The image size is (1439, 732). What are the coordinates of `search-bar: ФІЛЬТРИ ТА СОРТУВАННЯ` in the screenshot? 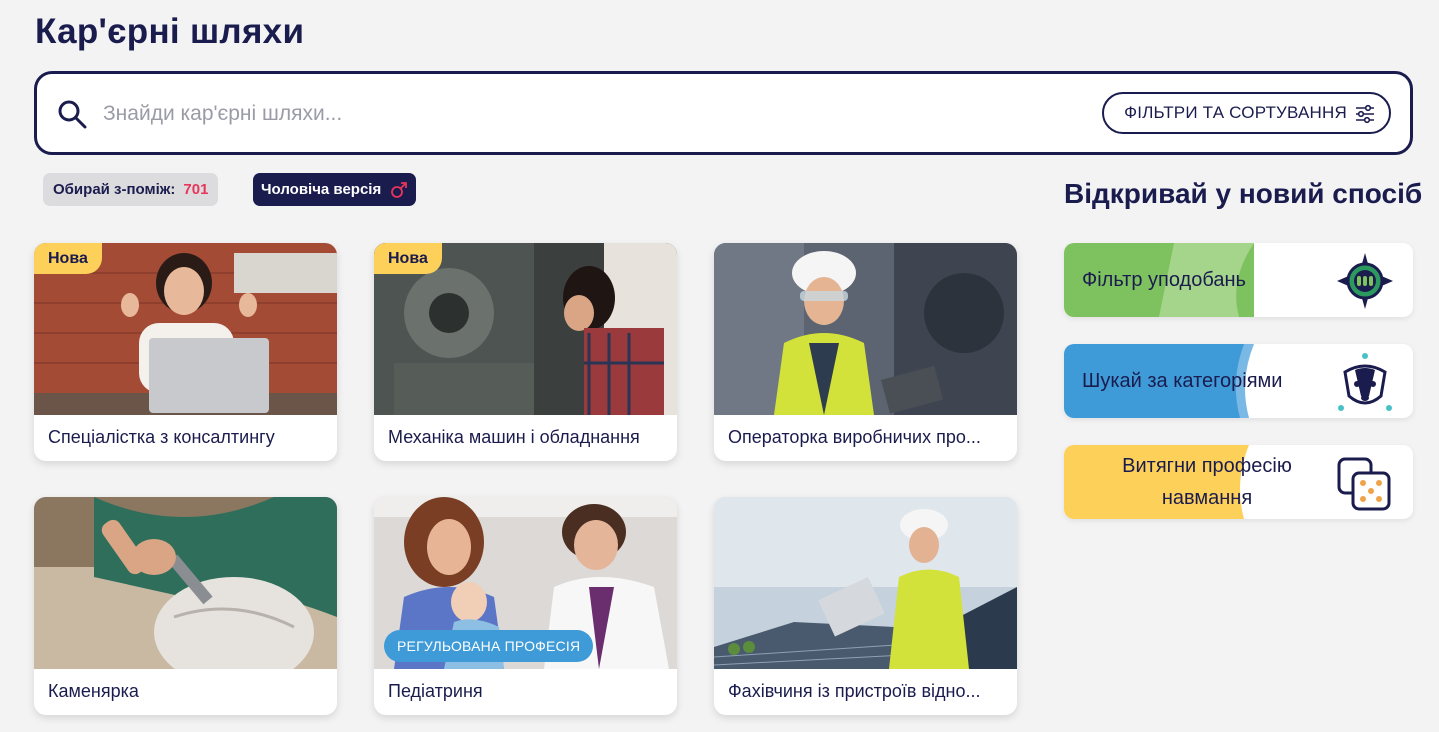 It's located at (723, 113).